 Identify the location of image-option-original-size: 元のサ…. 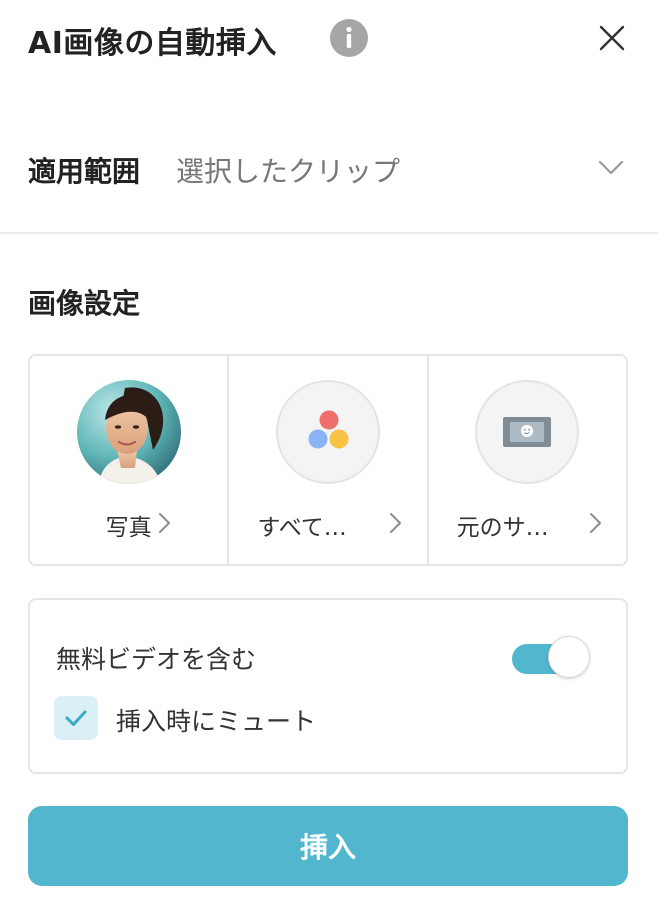
(526, 460).